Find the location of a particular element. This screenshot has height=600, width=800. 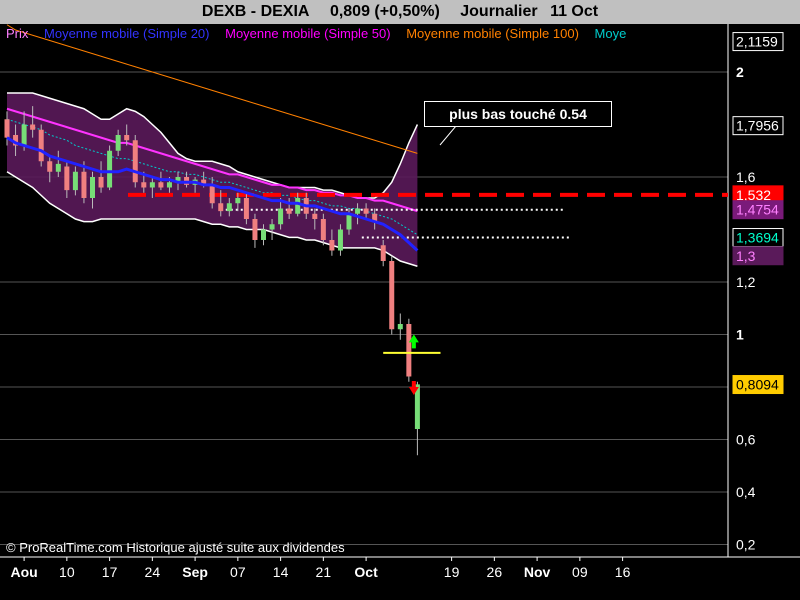

legend-item-ma20: Moyenne mobile (Simple 20) is located at coordinates (126, 33).